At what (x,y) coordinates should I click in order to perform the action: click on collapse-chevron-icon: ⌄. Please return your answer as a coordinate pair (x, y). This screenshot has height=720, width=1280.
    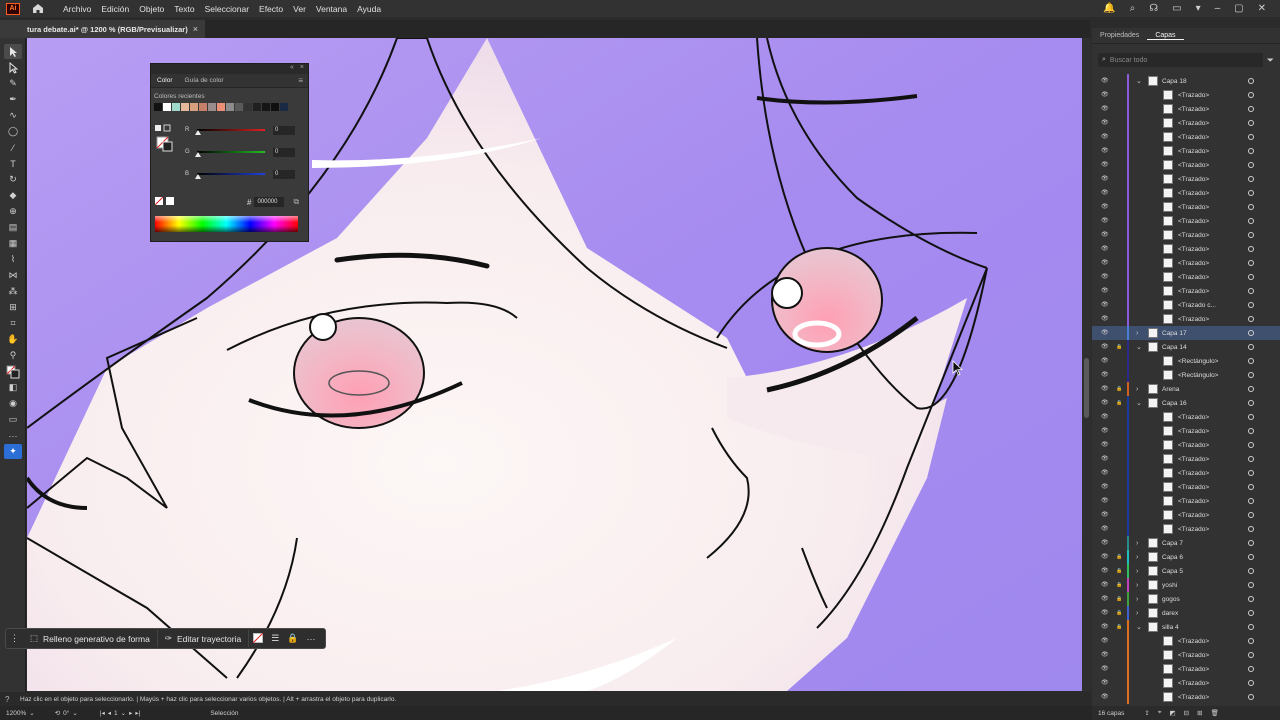
    Looking at the image, I should click on (1140, 403).